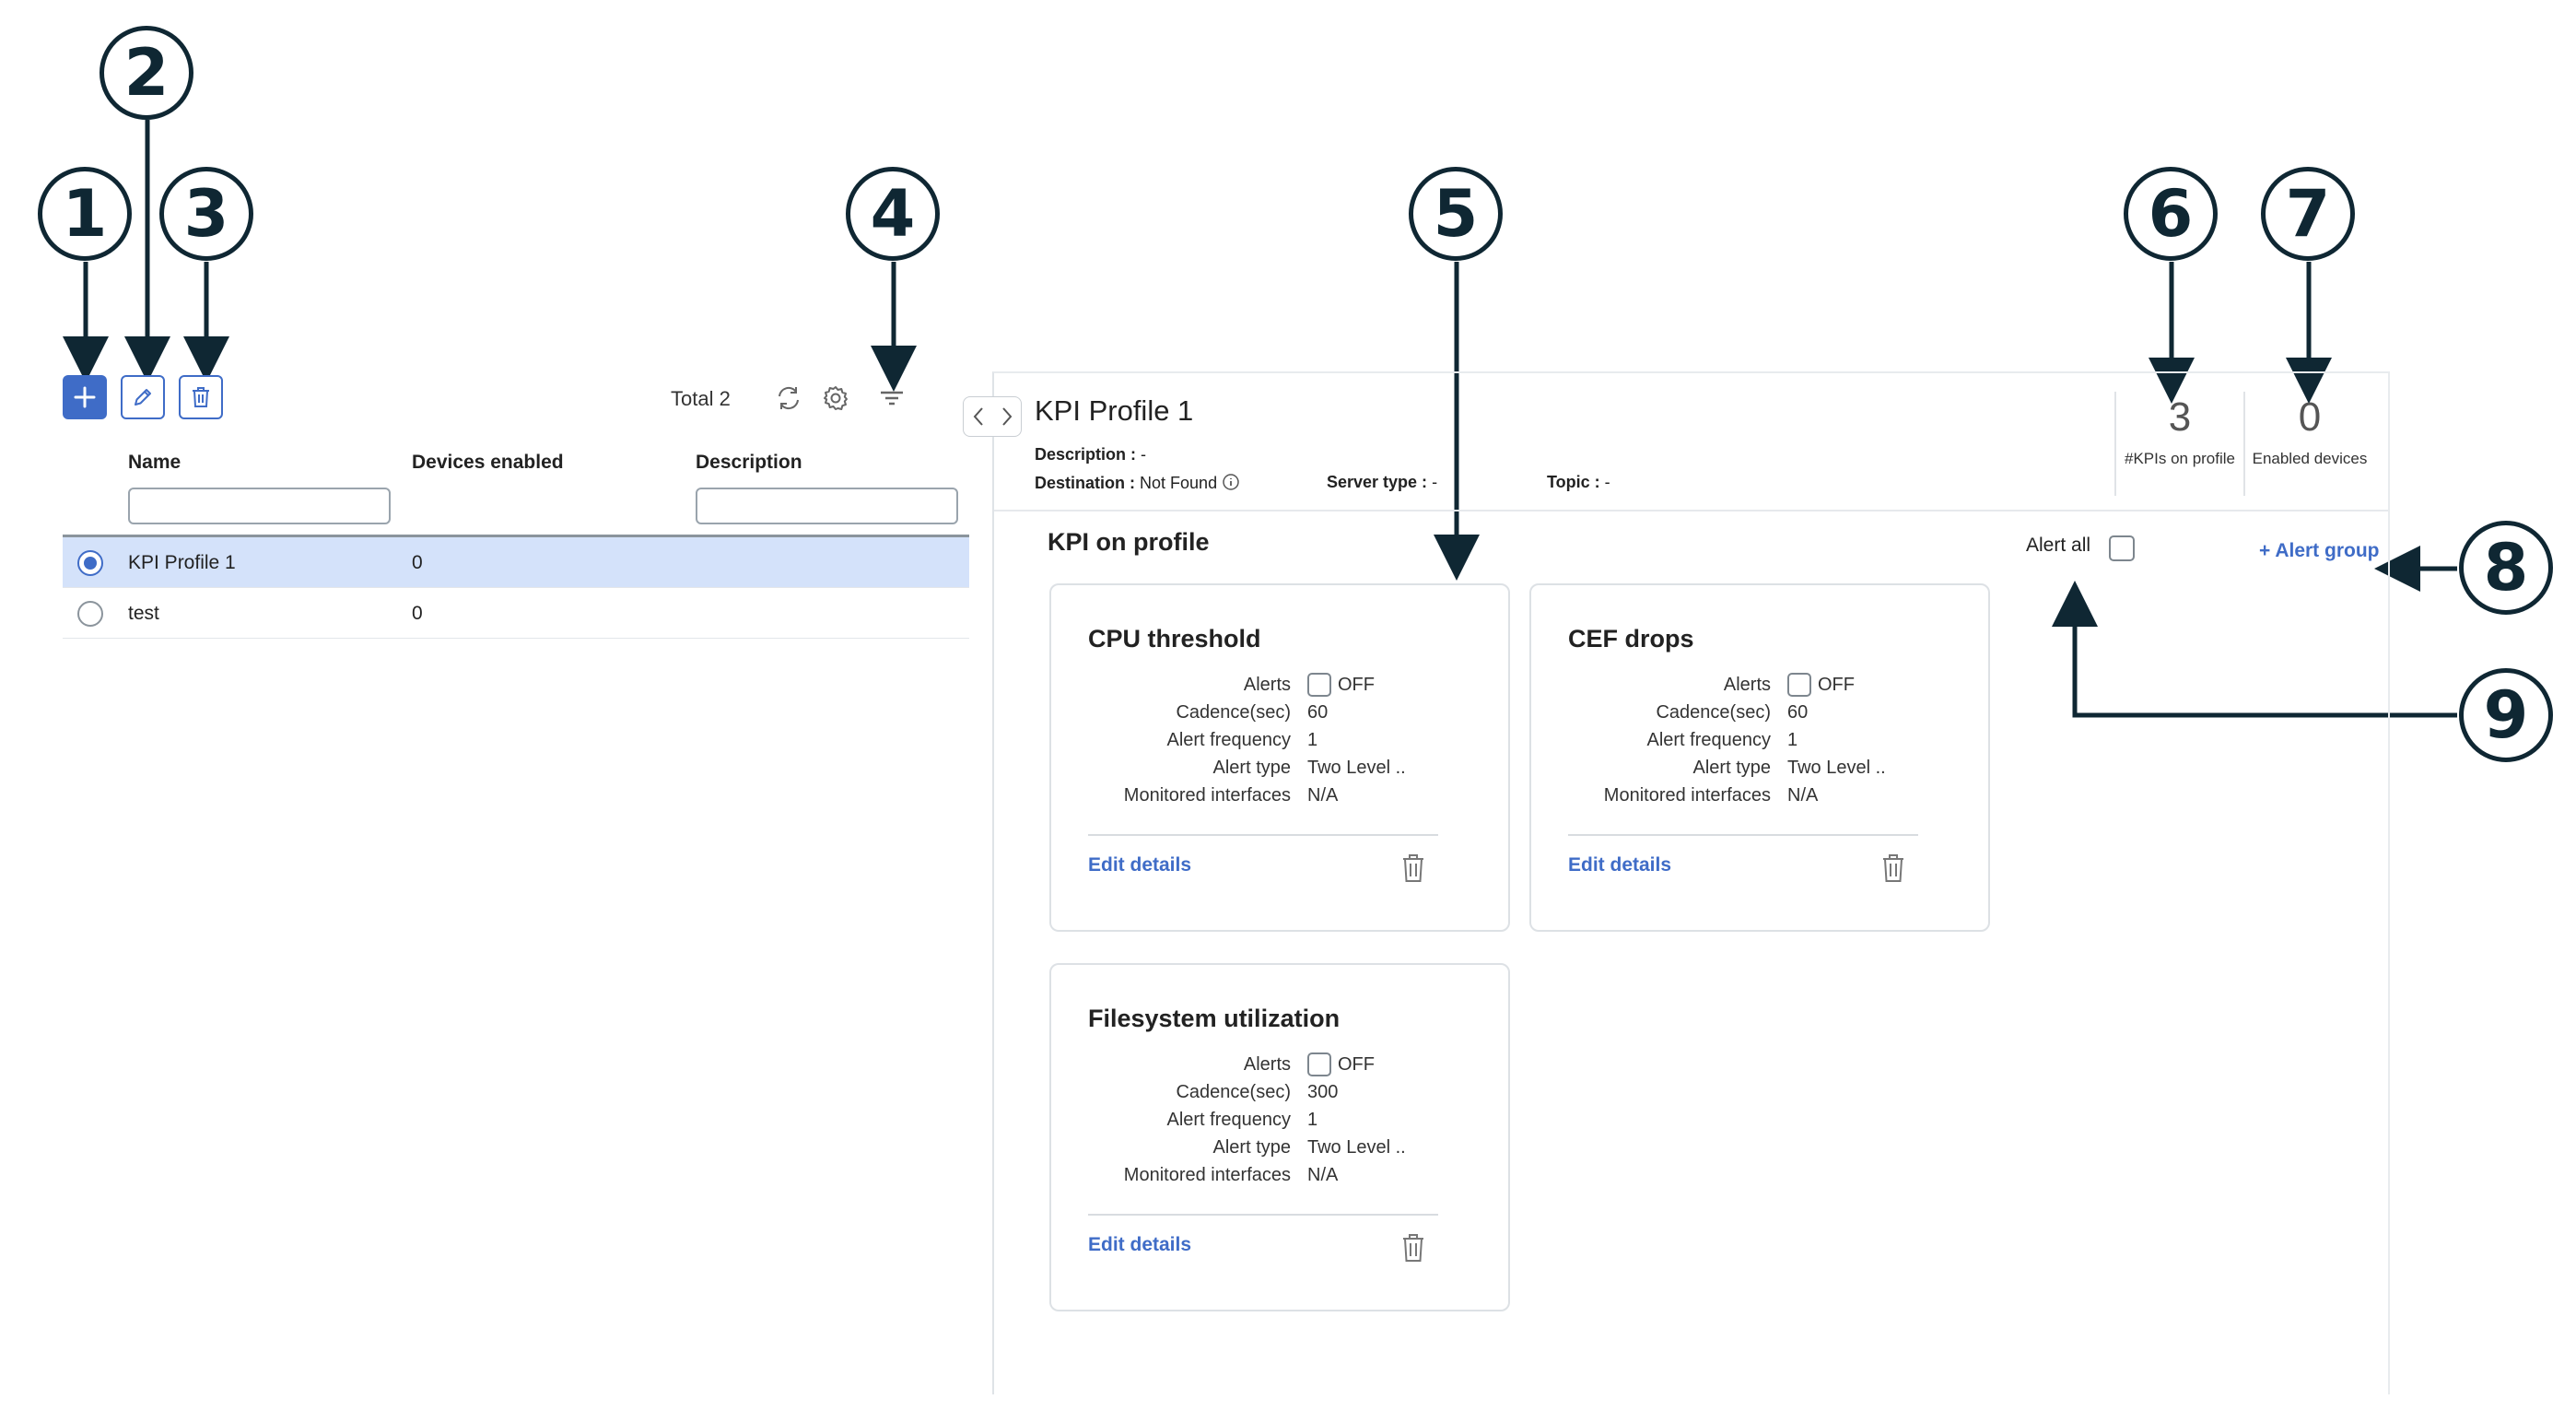 This screenshot has height=1411, width=2576. Describe the element at coordinates (516, 613) in the screenshot. I see `table-row: test 0` at that location.